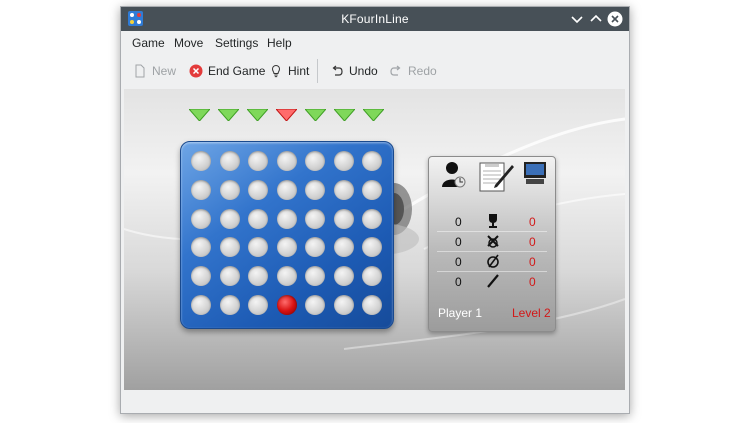 The width and height of the screenshot is (752, 423). Describe the element at coordinates (395, 70) in the screenshot. I see `redo-icon` at that location.